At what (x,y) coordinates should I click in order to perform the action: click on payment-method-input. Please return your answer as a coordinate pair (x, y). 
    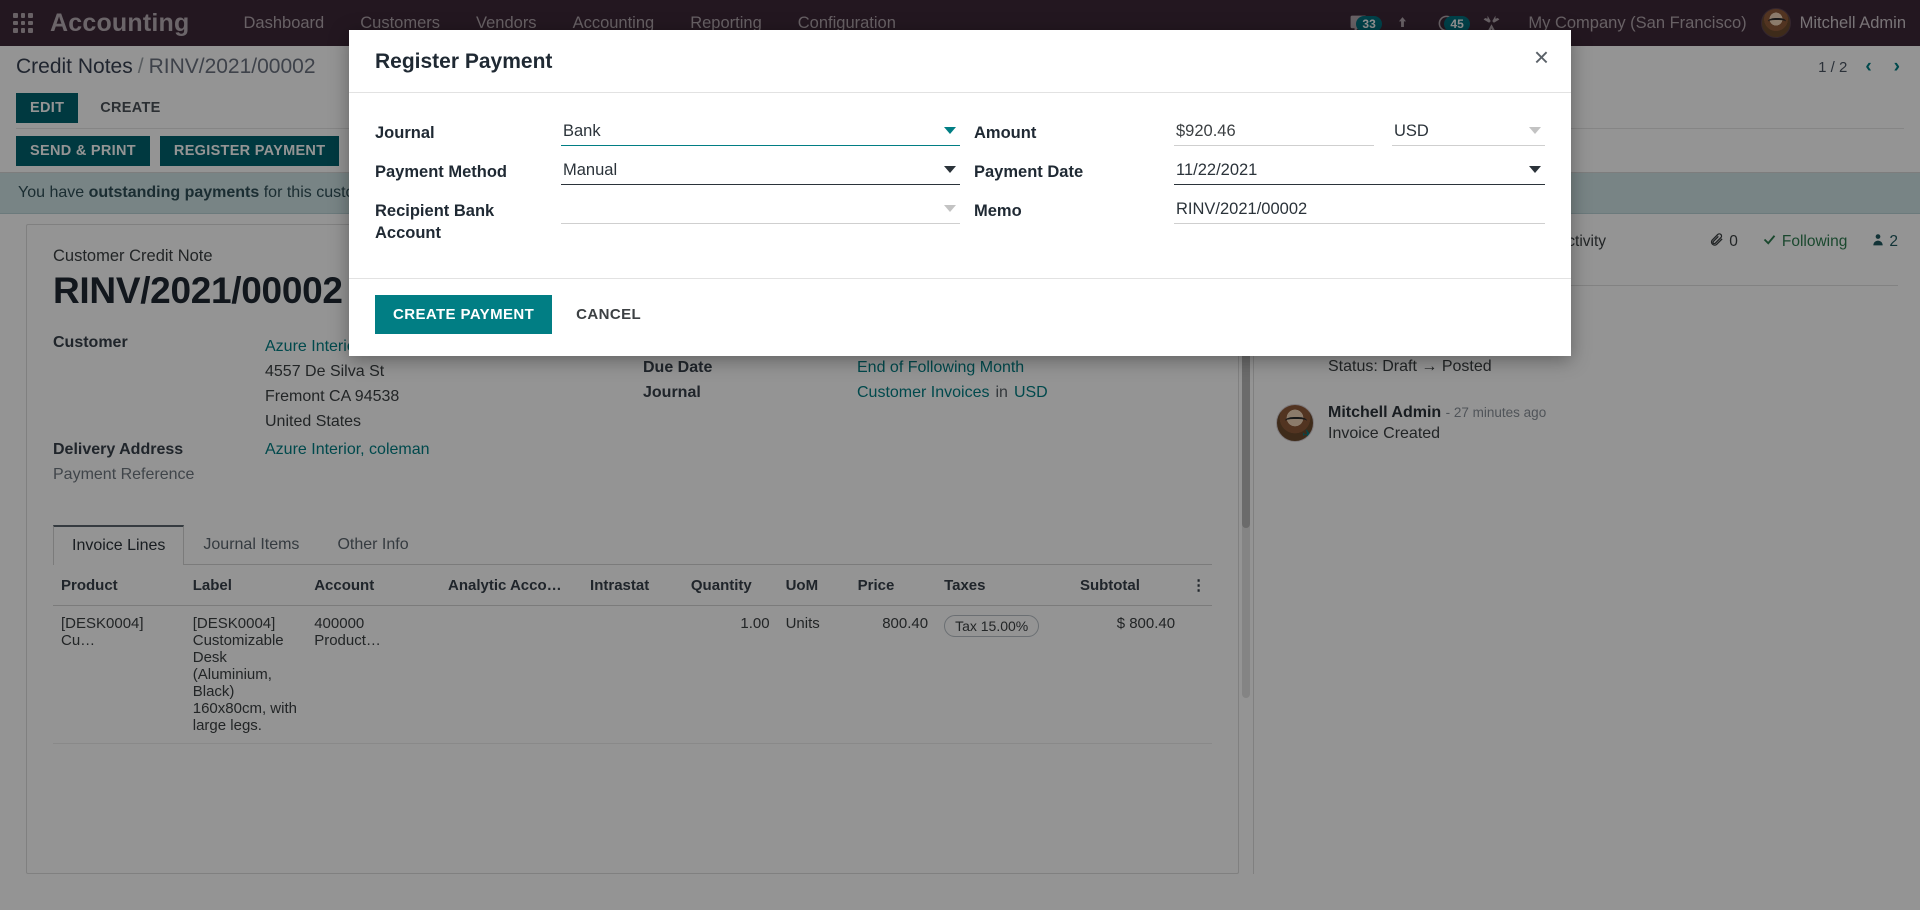
    Looking at the image, I should click on (760, 171).